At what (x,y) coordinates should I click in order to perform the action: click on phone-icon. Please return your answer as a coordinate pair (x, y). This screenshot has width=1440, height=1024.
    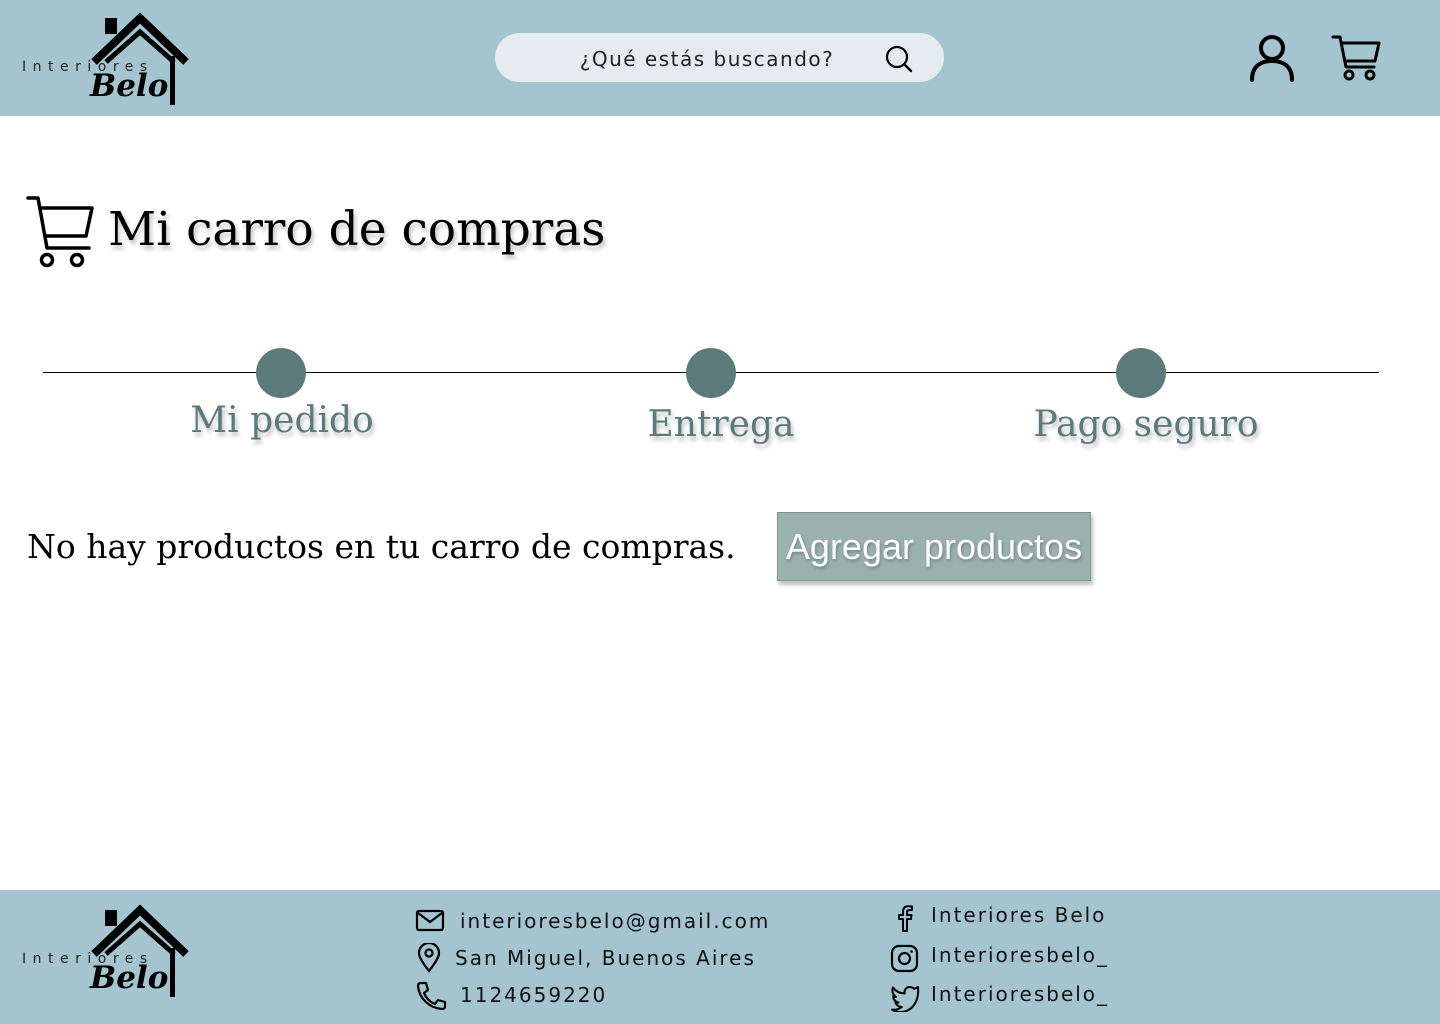
    Looking at the image, I should click on (431, 995).